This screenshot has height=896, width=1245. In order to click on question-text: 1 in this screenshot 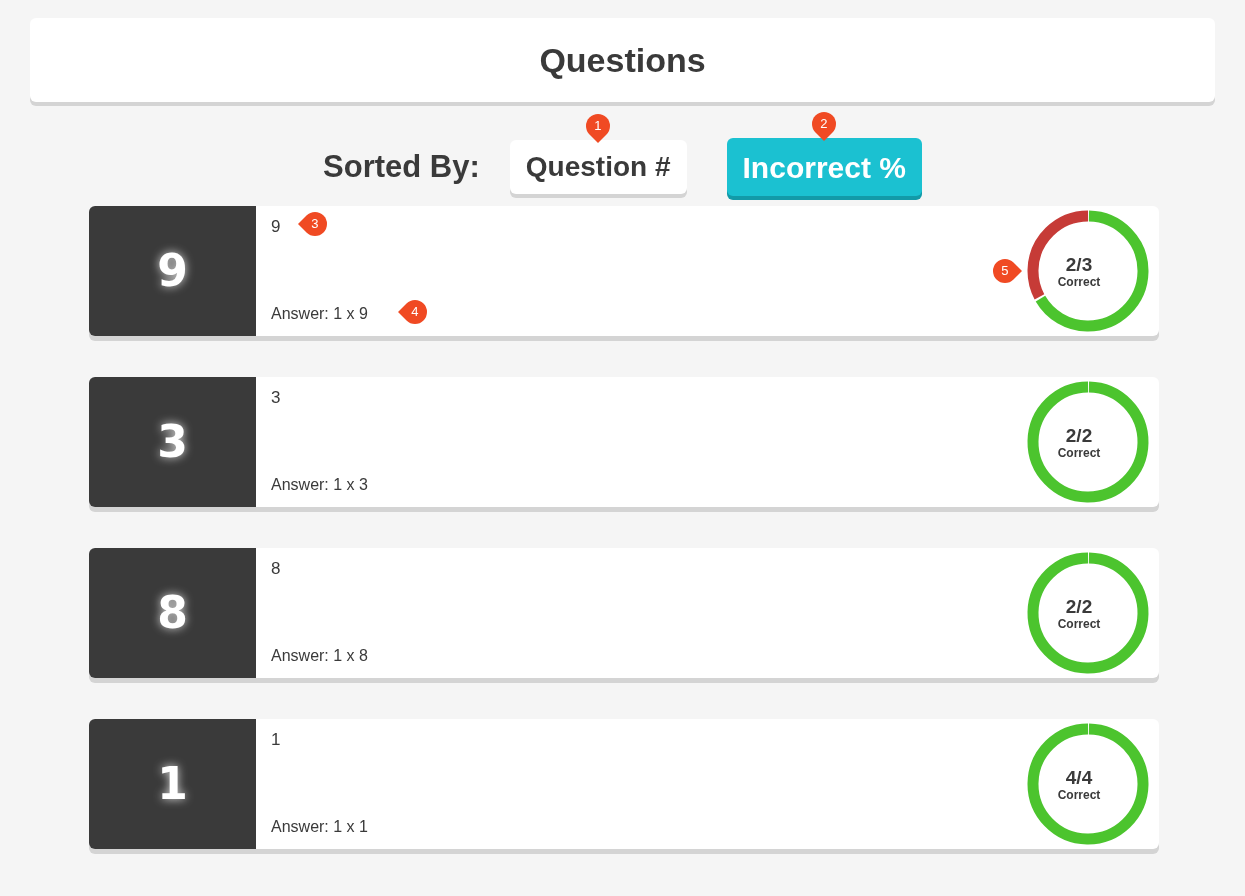, I will do `click(276, 740)`.